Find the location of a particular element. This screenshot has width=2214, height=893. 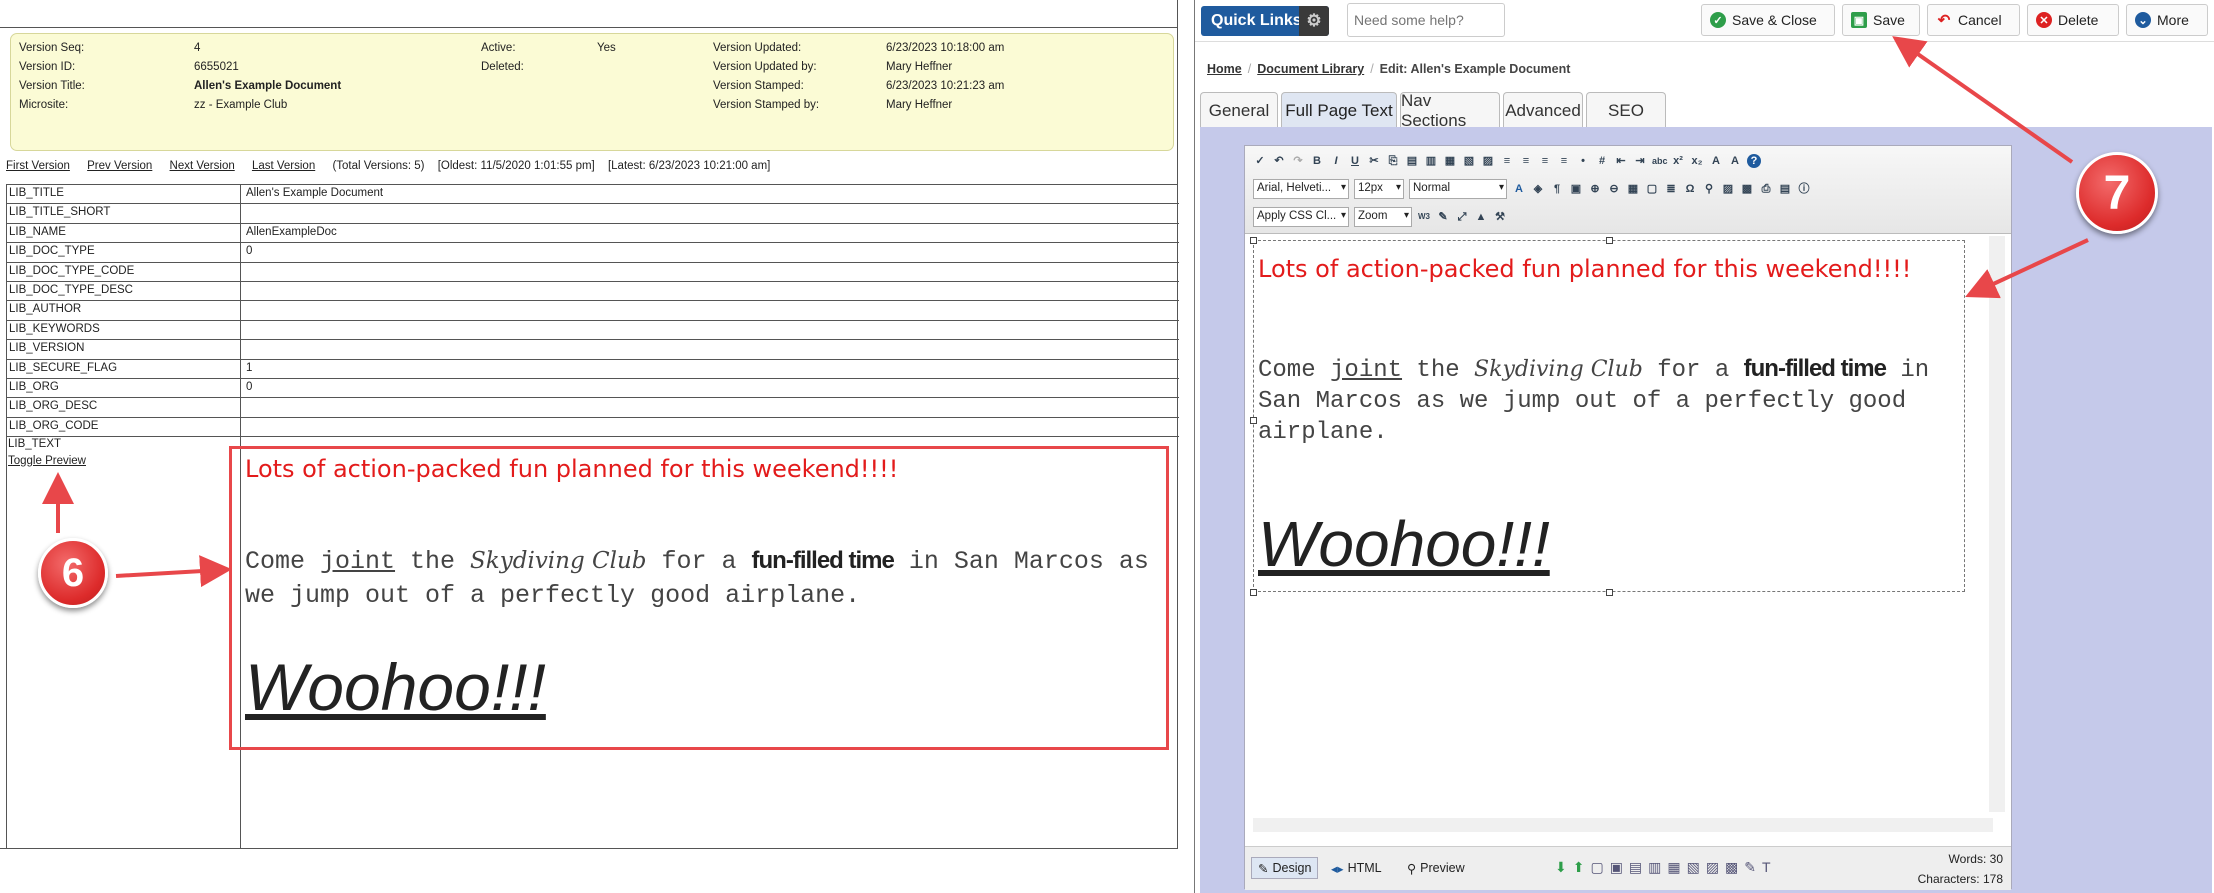

callout-badge-7: 7 is located at coordinates (2117, 193).